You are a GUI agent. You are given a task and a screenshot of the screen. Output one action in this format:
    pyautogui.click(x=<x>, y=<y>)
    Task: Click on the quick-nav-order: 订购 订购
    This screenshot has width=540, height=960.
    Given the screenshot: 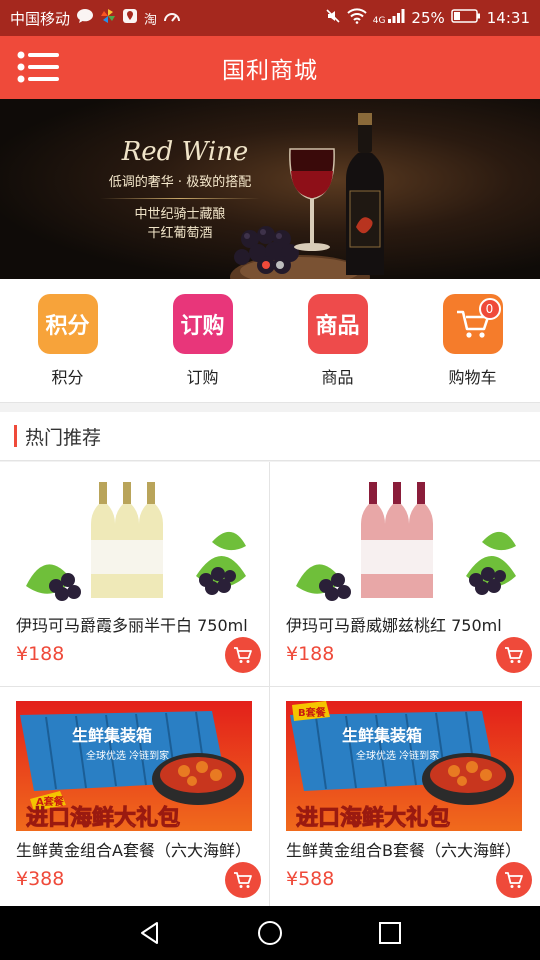 What is the action you would take?
    pyautogui.click(x=202, y=340)
    